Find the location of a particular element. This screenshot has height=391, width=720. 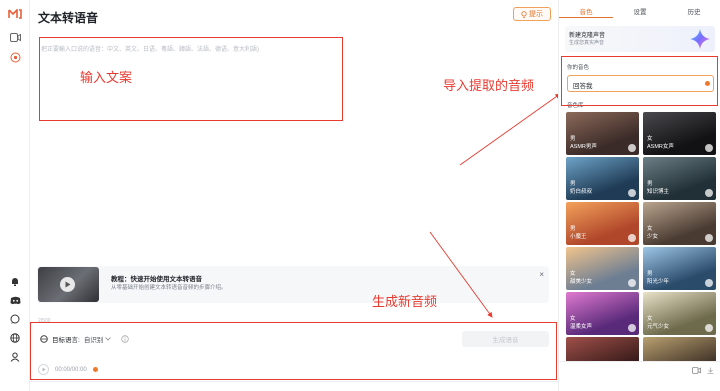

voice-name: 阳光少年 is located at coordinates (658, 282).